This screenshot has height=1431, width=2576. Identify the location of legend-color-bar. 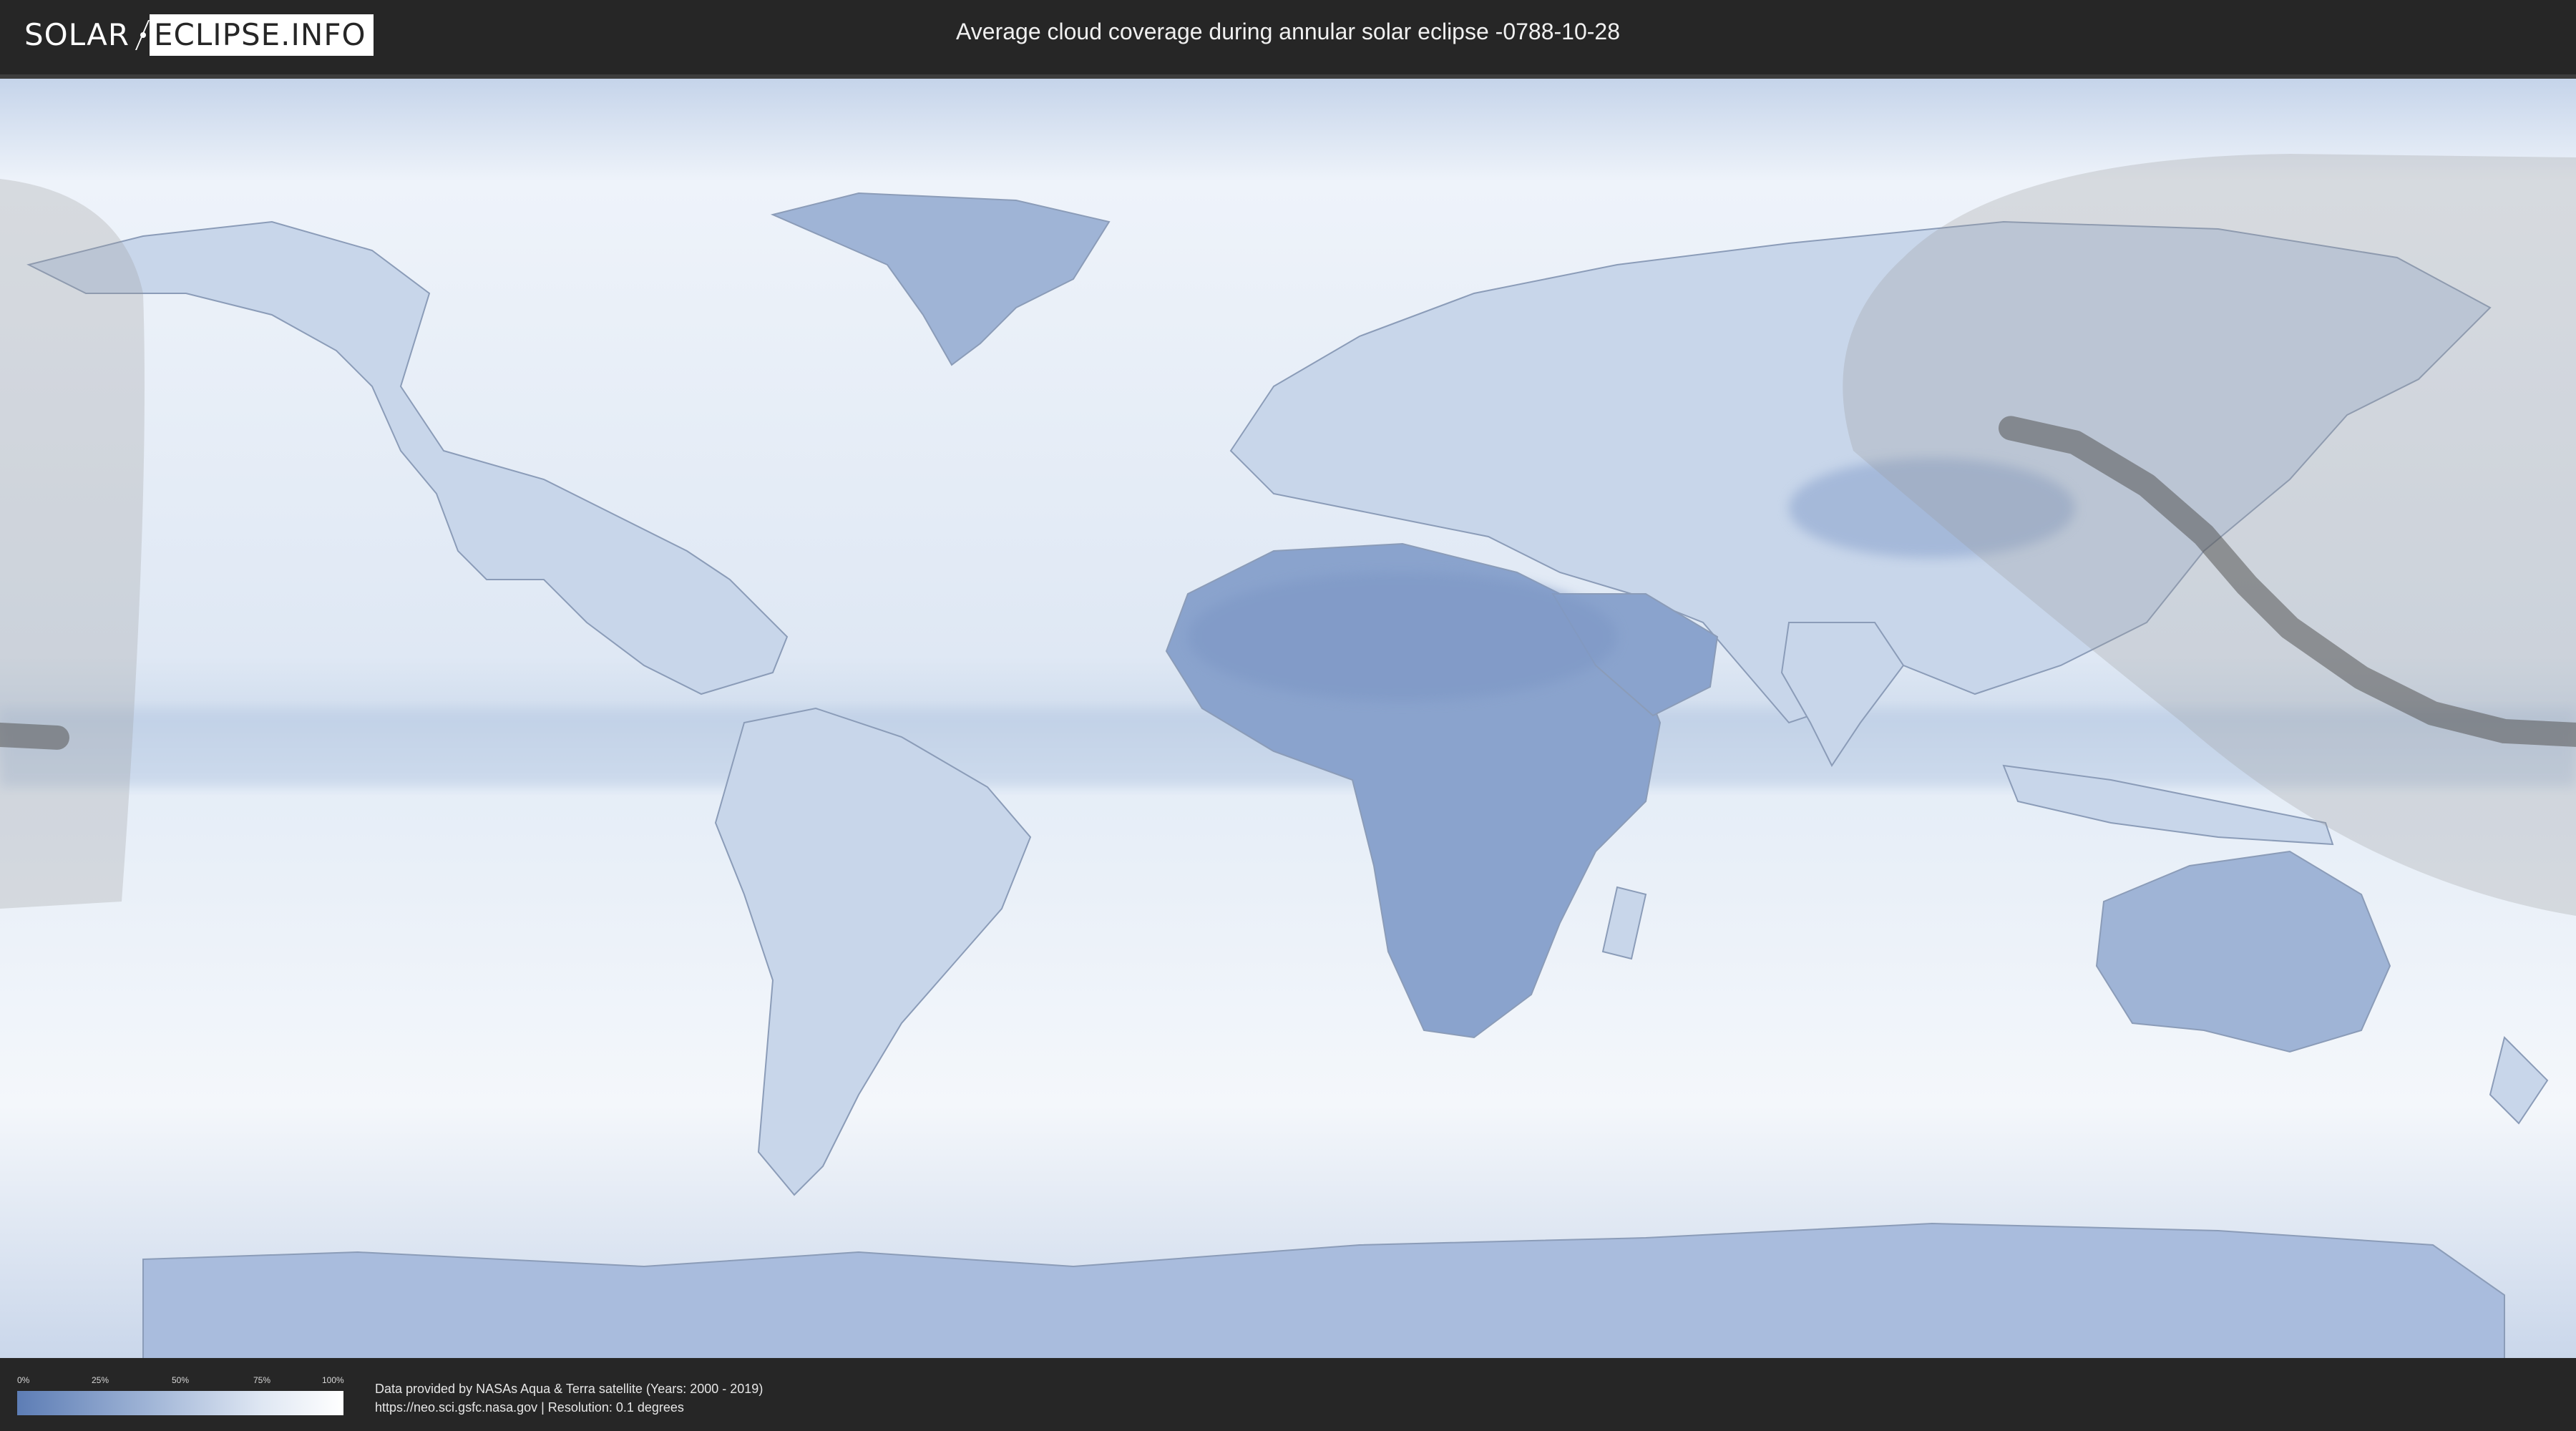
(180, 1403).